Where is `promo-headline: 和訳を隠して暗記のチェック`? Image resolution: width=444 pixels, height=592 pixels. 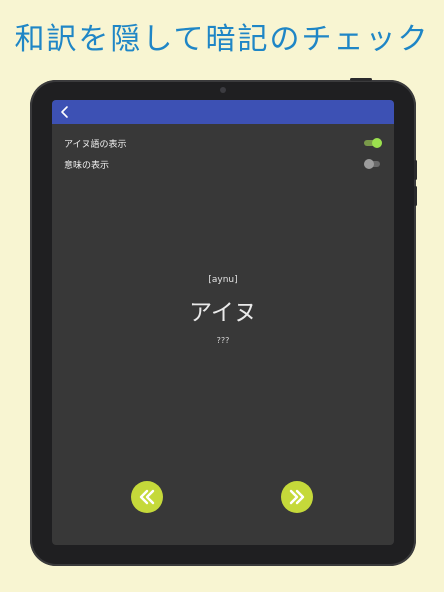 promo-headline: 和訳を隠して暗記のチェック is located at coordinates (222, 39).